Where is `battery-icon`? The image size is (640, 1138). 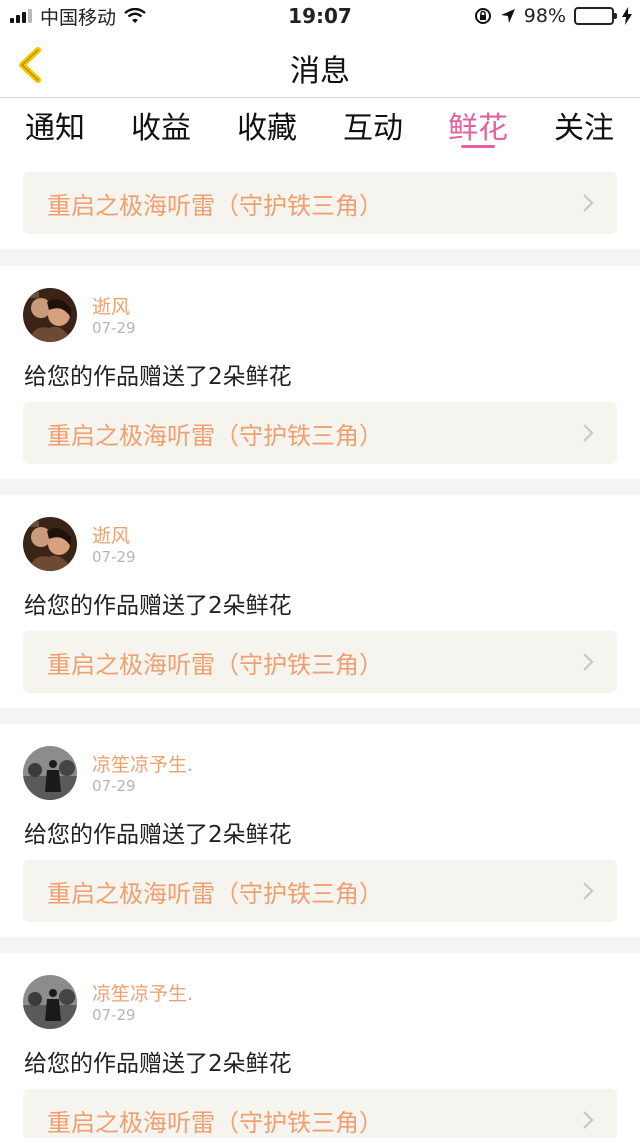 battery-icon is located at coordinates (595, 16).